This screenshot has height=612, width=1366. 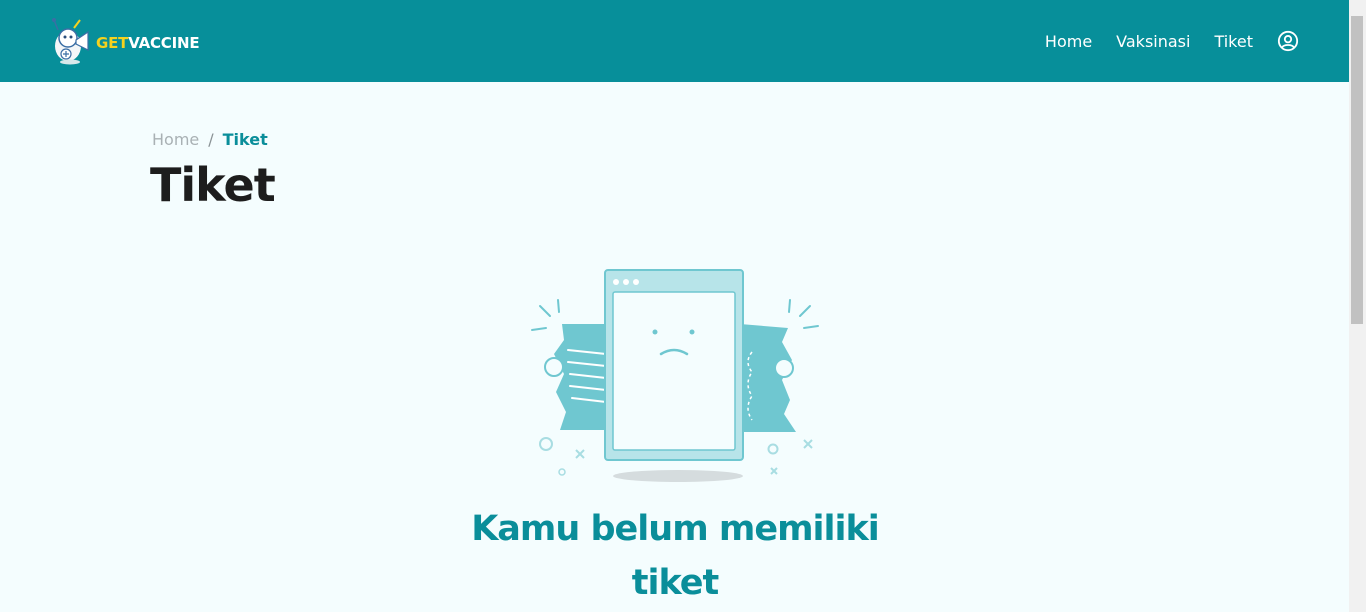 What do you see at coordinates (164, 43) in the screenshot?
I see `brand-vaccine: VACCINE` at bounding box center [164, 43].